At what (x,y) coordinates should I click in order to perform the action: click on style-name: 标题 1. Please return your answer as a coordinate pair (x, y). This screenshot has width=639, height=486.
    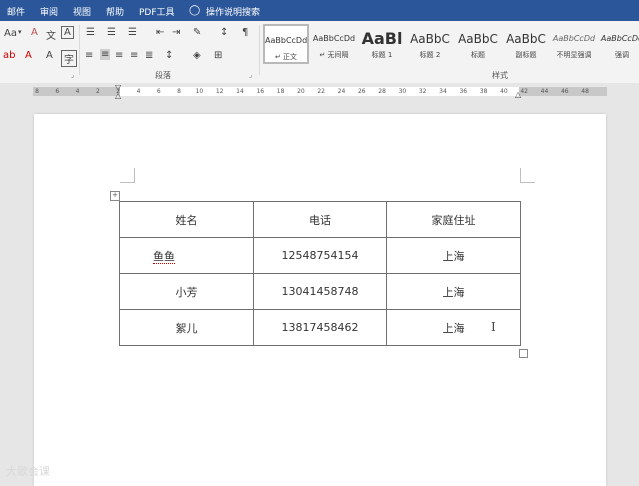
    Looking at the image, I should click on (382, 55).